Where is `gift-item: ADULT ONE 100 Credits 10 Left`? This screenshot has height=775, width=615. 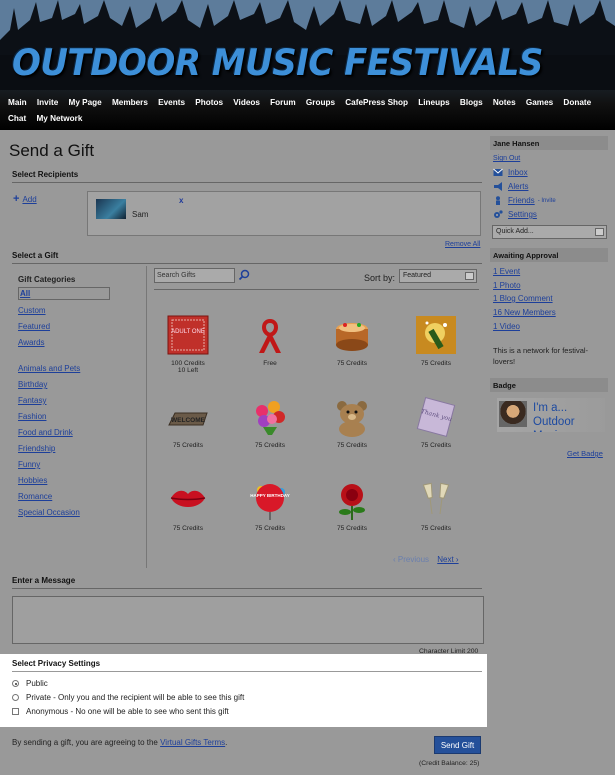
gift-item: ADULT ONE 100 Credits 10 Left is located at coordinates (188, 344).